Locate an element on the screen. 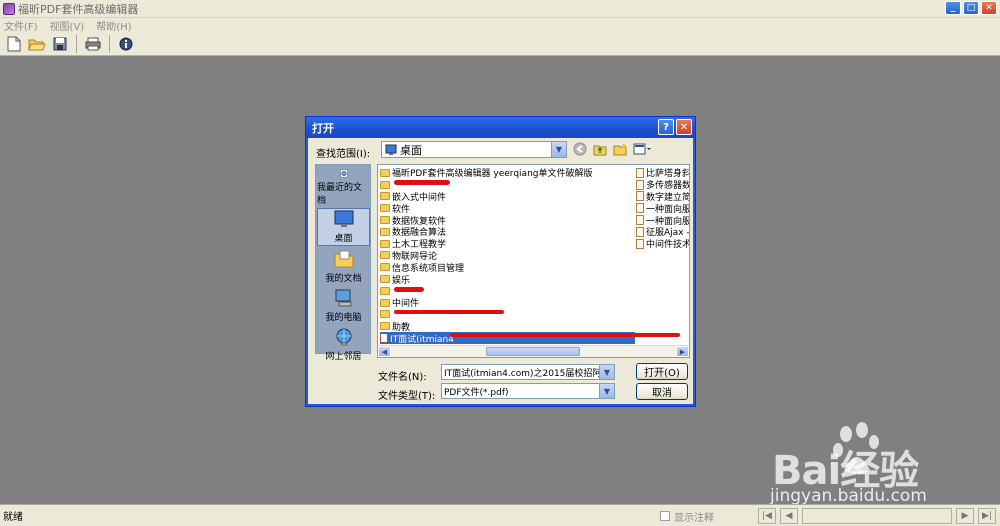  place-desktop: 桌面 is located at coordinates (343, 227).